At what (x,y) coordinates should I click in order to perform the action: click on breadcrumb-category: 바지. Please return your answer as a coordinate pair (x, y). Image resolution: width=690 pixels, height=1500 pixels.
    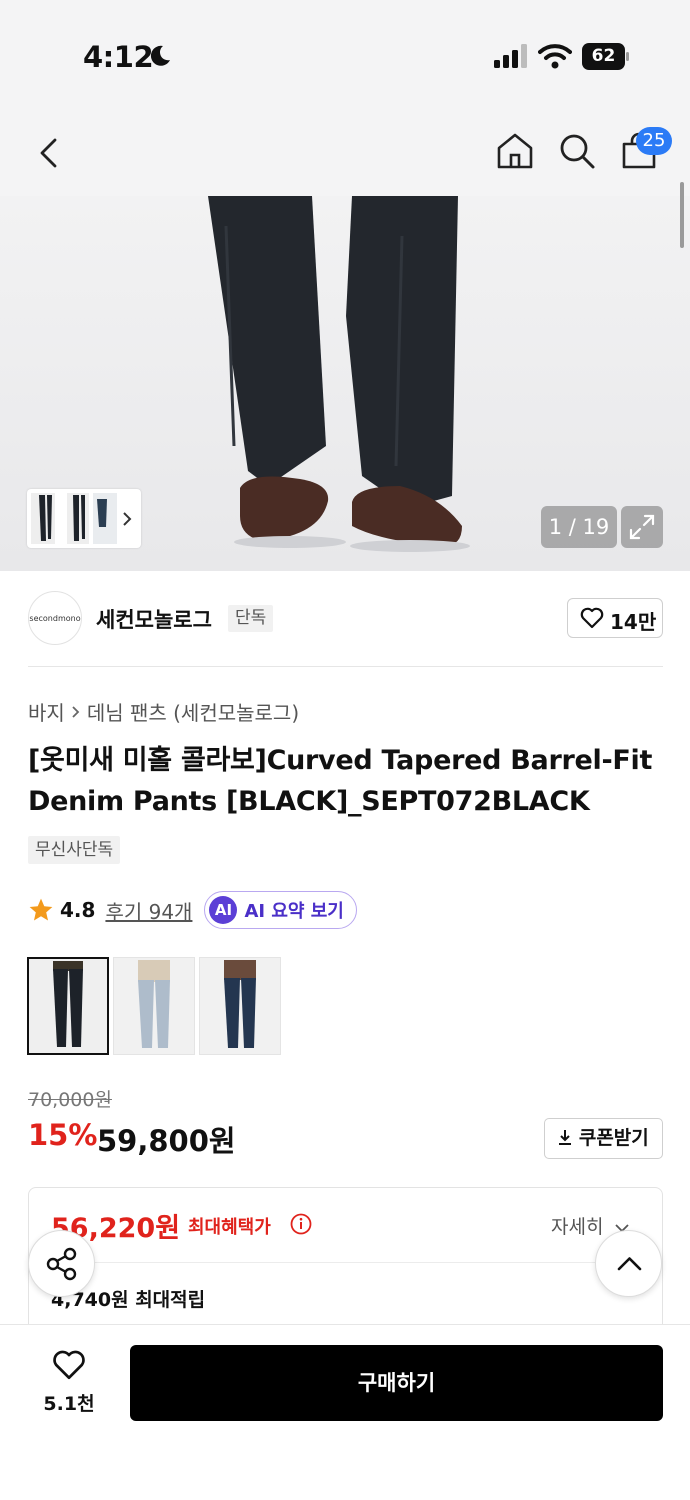
    Looking at the image, I should click on (46, 711).